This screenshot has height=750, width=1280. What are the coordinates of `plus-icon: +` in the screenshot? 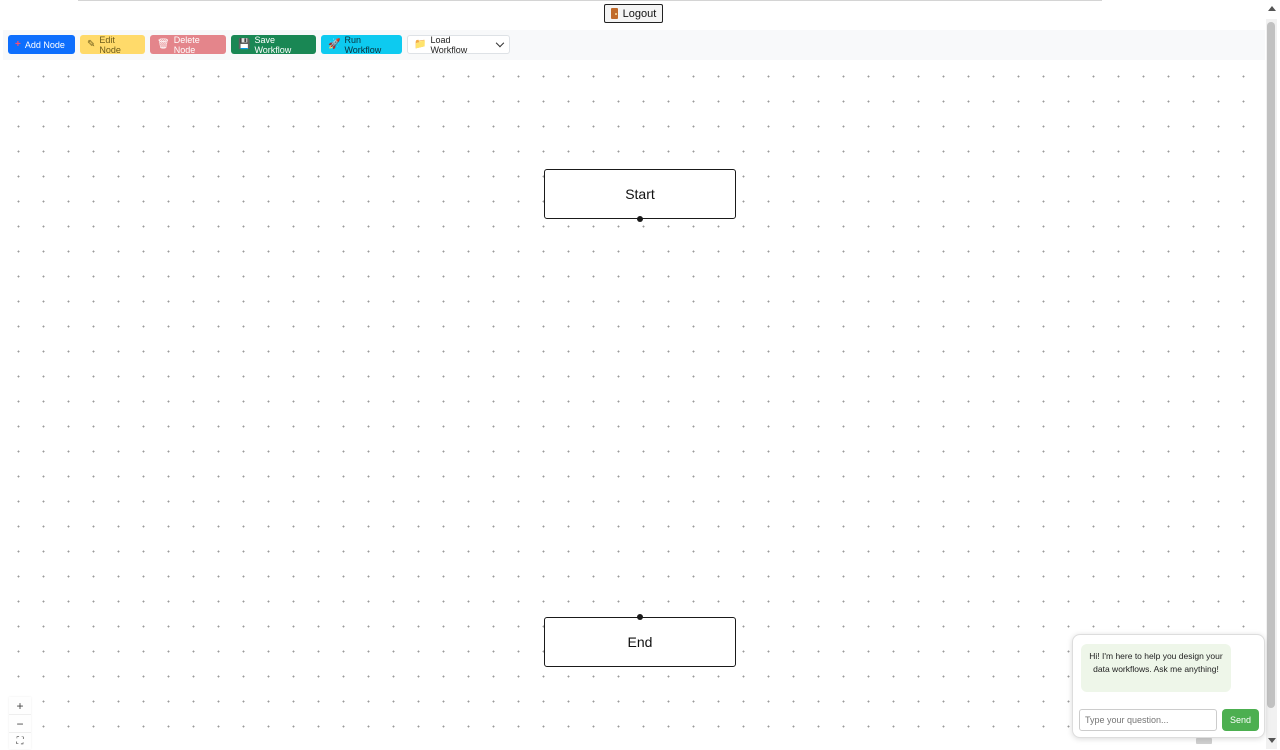 It's located at (18, 44).